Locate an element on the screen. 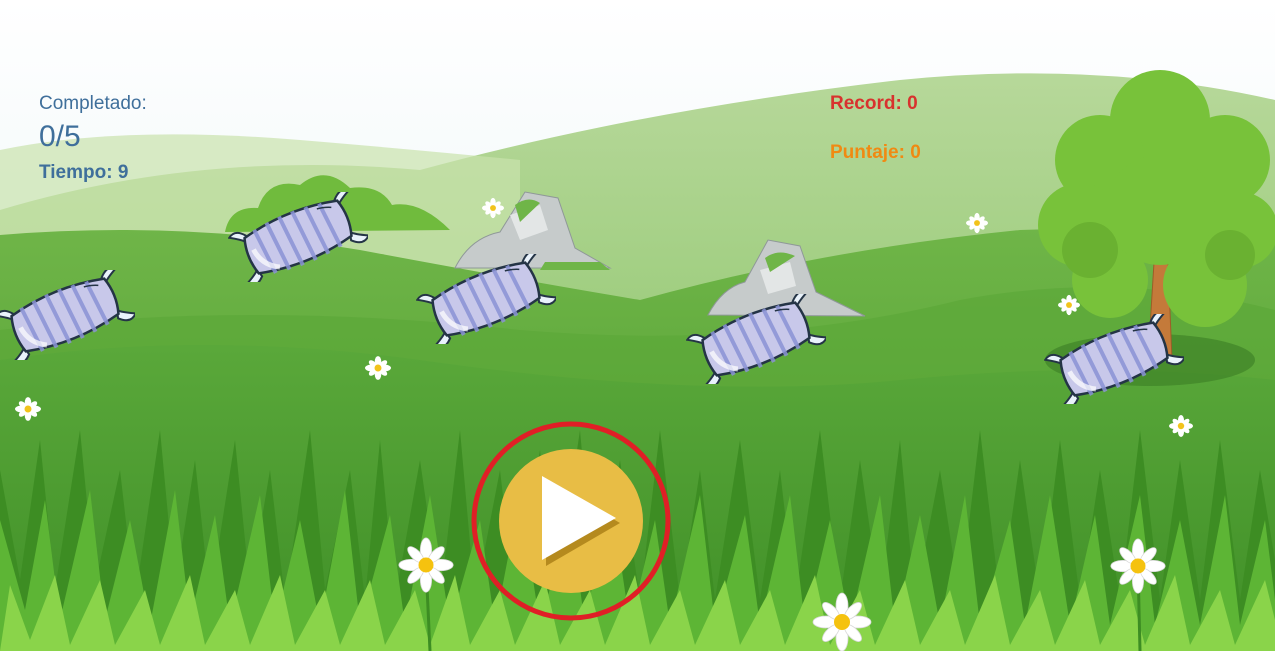  progress-counter: 0/5 is located at coordinates (60, 136).